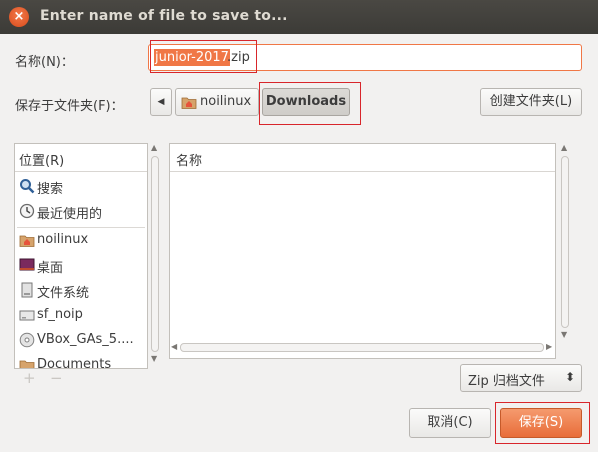  What do you see at coordinates (174, 346) in the screenshot?
I see `chevron-left-icon: ◀` at bounding box center [174, 346].